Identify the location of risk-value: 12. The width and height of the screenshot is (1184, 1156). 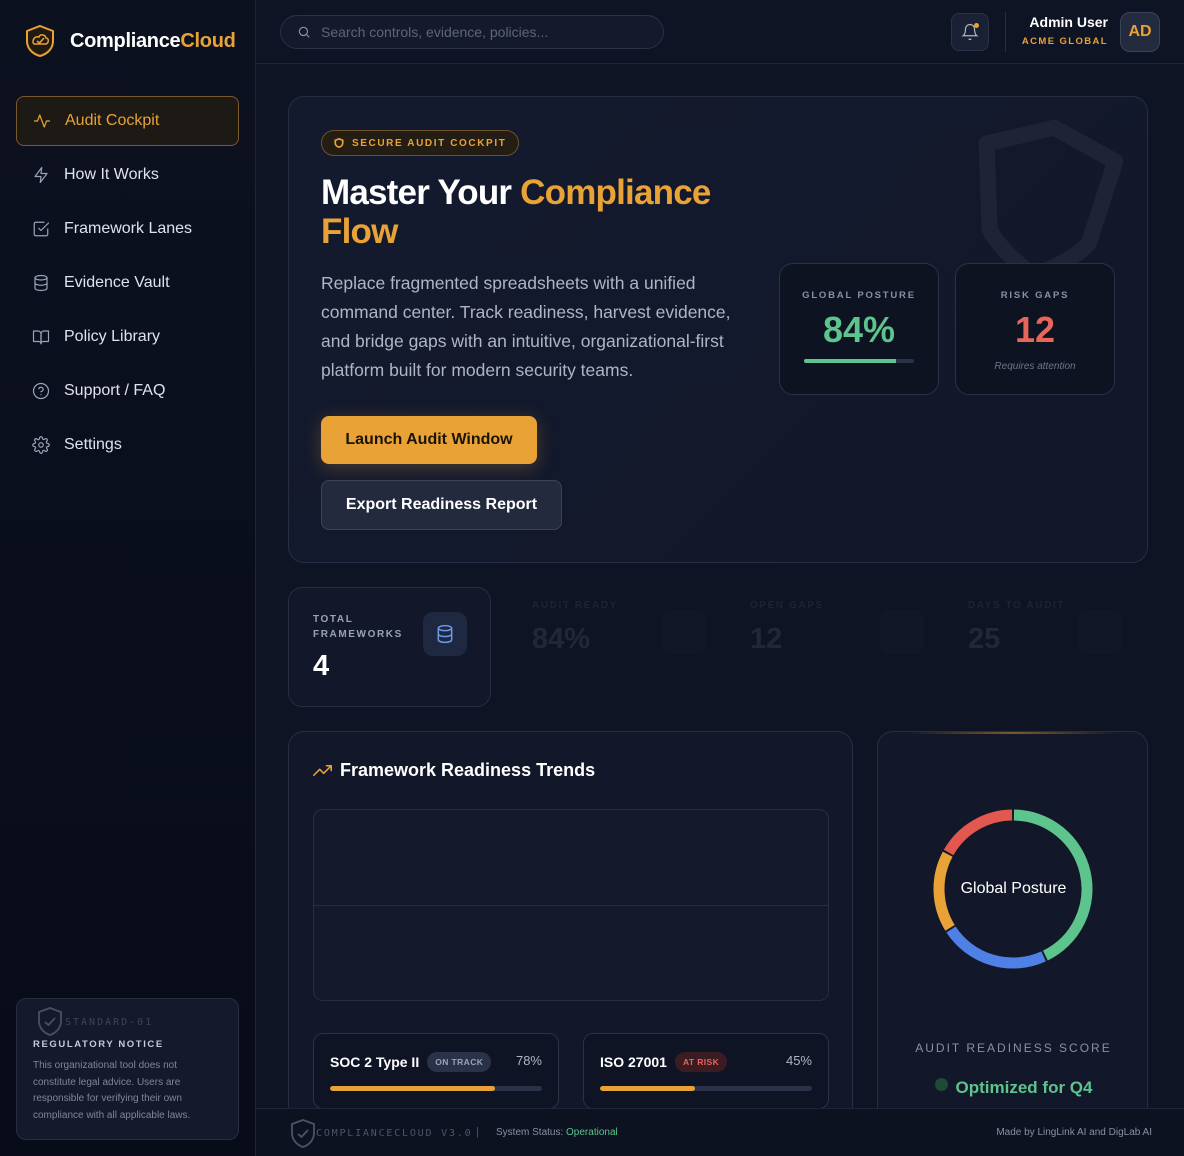
(1035, 329).